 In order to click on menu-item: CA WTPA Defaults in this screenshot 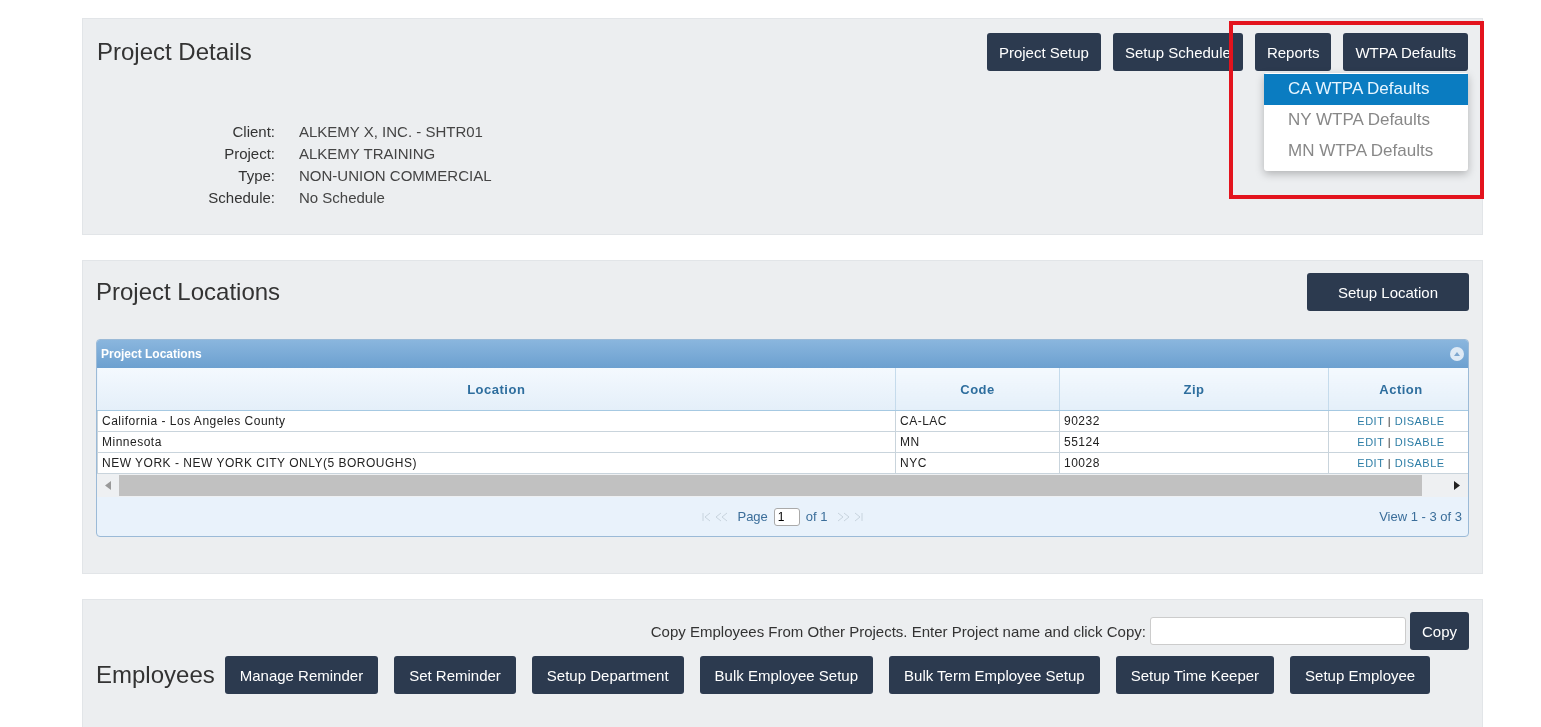, I will do `click(1366, 89)`.